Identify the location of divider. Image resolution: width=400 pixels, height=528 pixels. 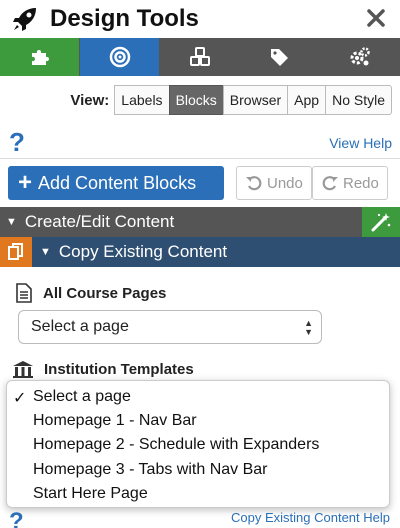
(200, 158).